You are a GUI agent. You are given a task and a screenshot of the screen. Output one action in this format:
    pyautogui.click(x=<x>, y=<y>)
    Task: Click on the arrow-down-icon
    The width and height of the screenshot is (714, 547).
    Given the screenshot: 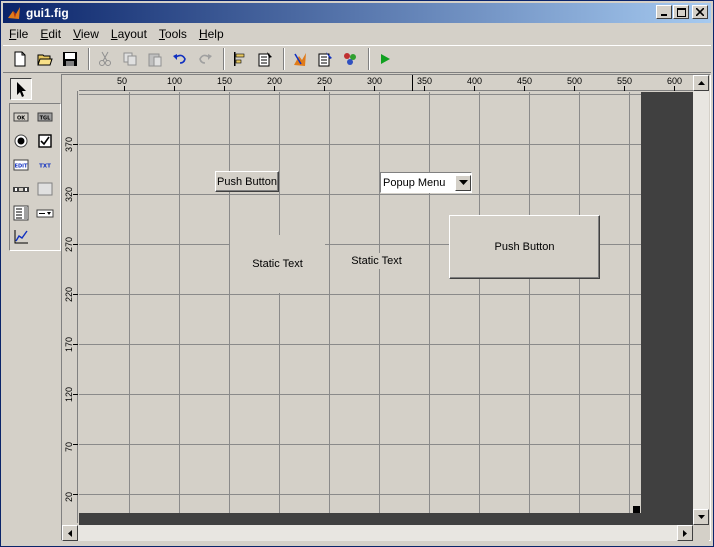 What is the action you would take?
    pyautogui.click(x=701, y=517)
    